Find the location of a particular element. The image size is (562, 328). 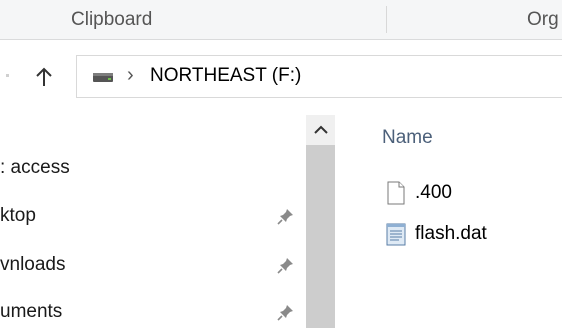

nav-item-quick-access: : access is located at coordinates (35, 168).